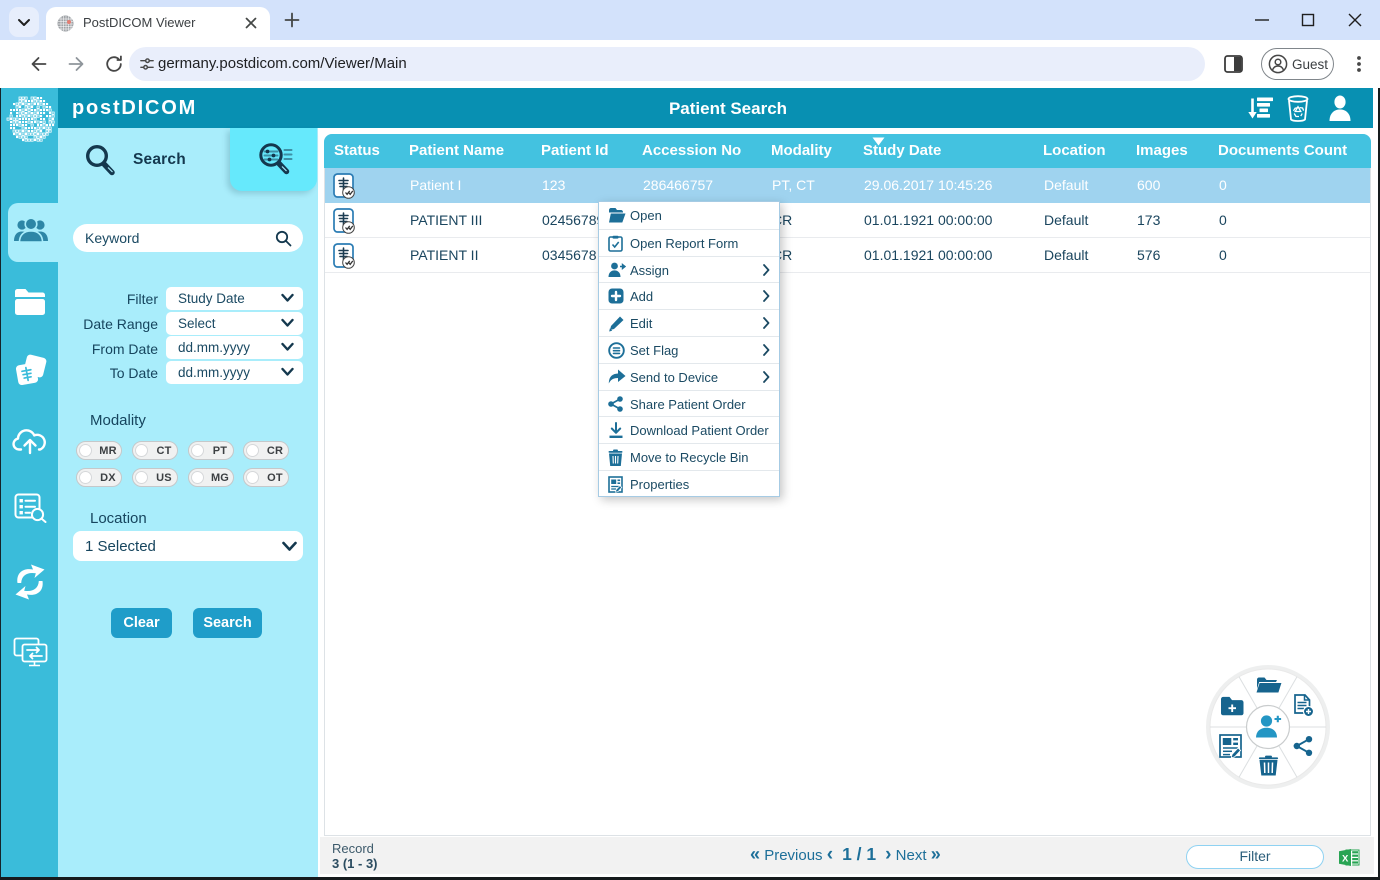  I want to click on svg-text: X, so click(1345, 858).